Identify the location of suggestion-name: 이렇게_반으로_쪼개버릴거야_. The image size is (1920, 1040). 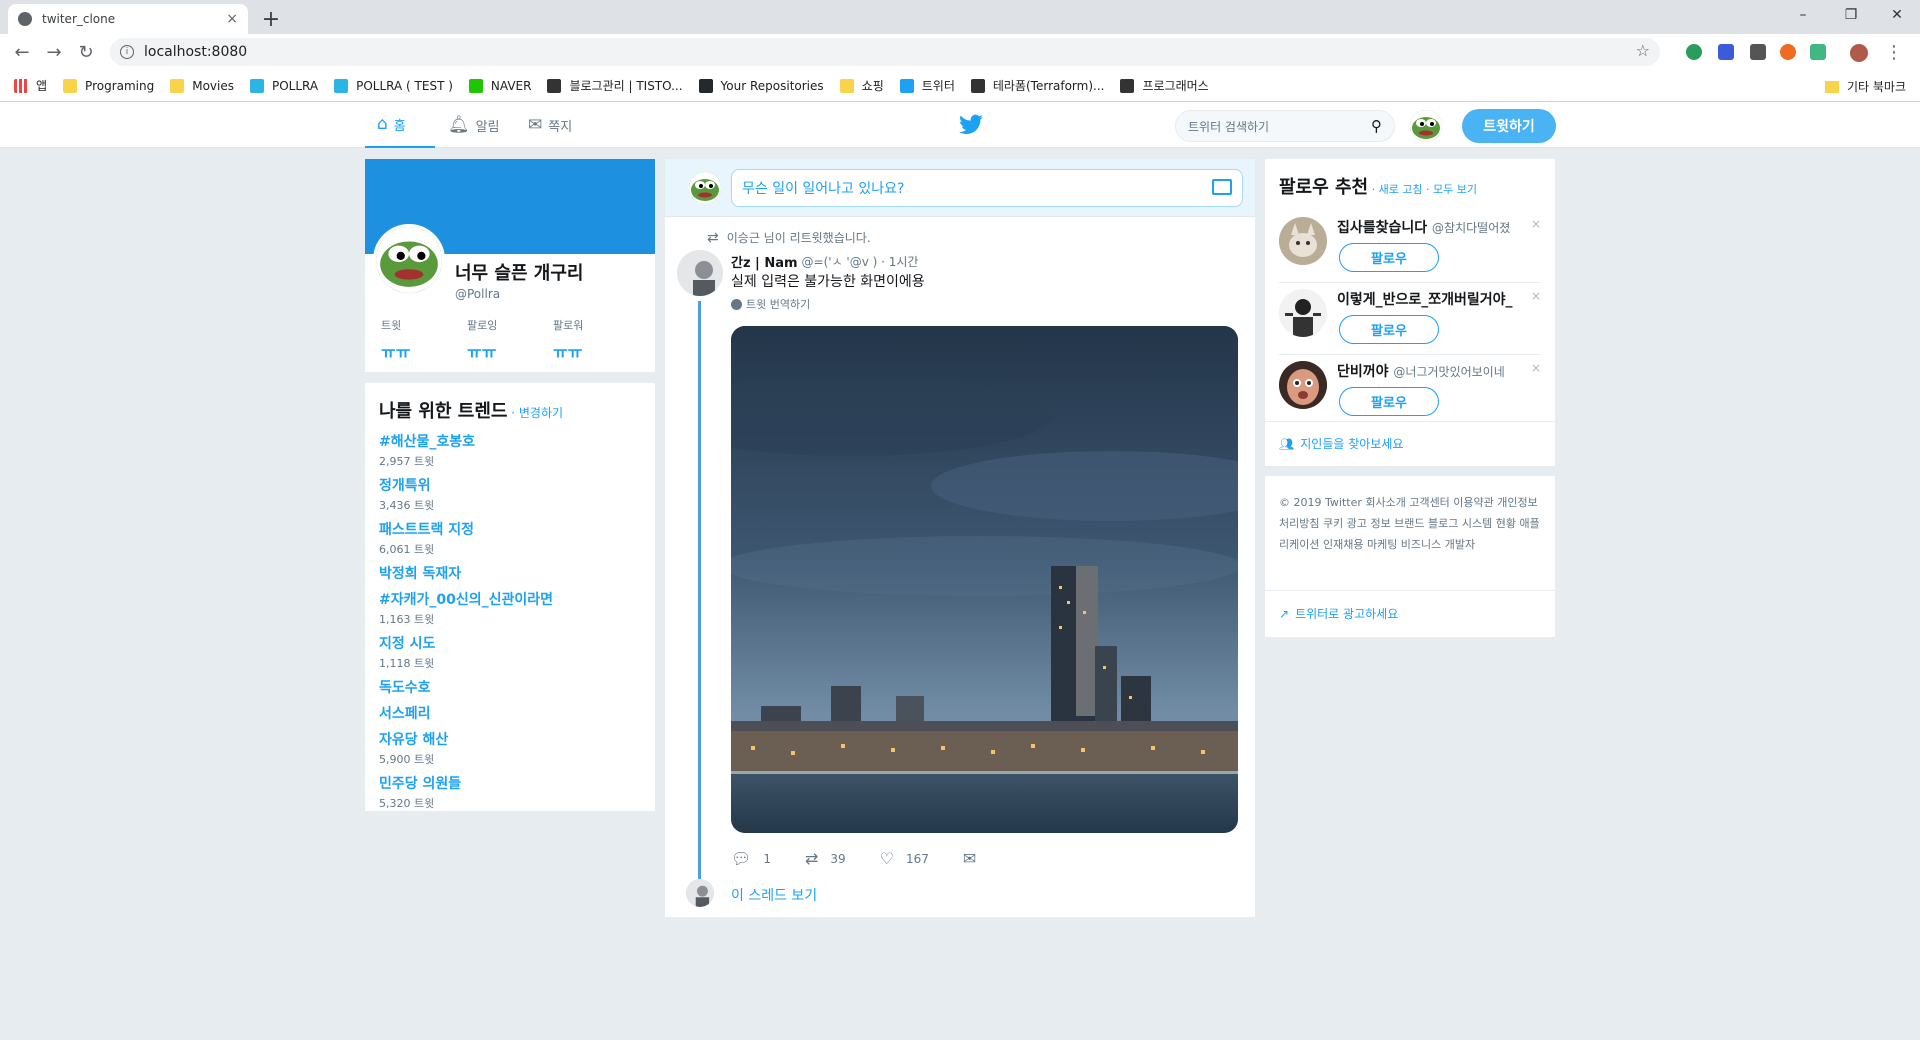
(1429, 299).